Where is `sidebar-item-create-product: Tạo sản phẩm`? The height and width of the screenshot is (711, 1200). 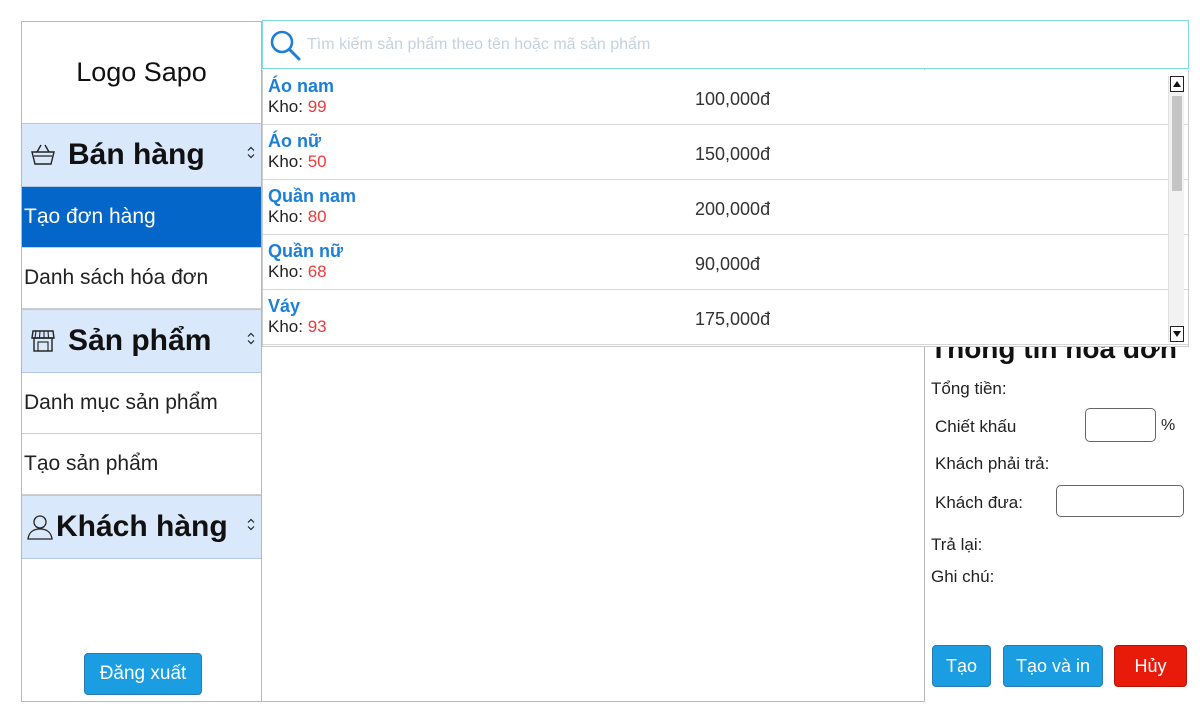
sidebar-item-create-product: Tạo sản phẩm is located at coordinates (141, 464).